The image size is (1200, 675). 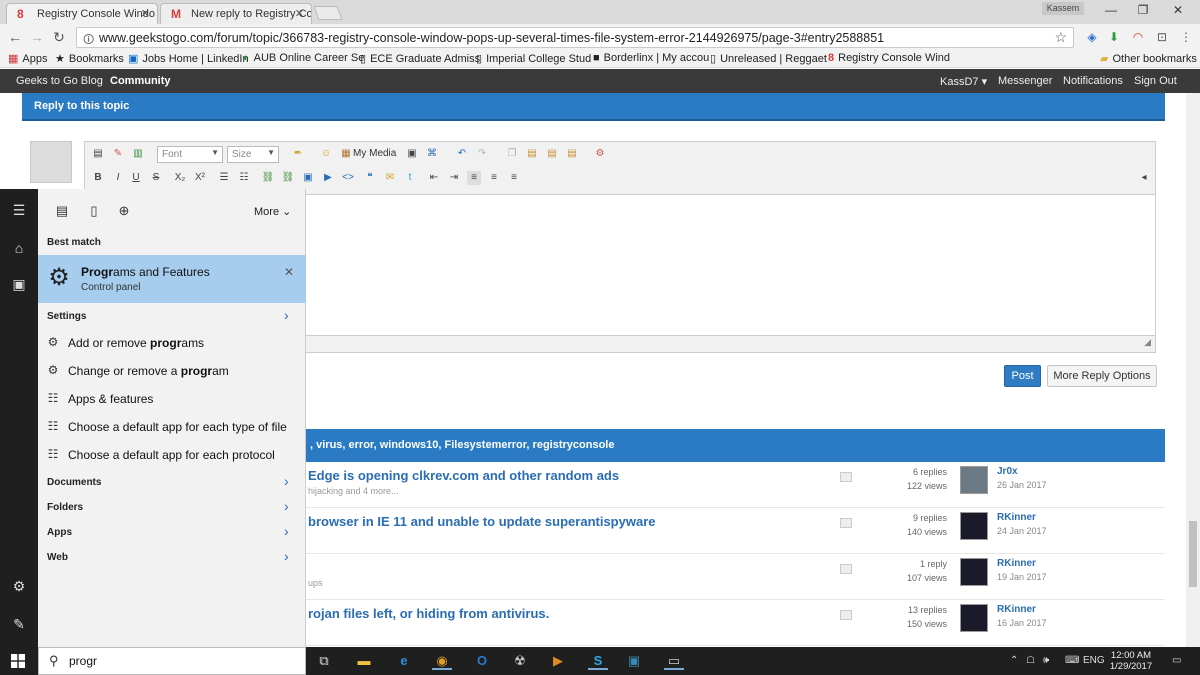 I want to click on gauge-extension-icon: ◠, so click(x=1138, y=37).